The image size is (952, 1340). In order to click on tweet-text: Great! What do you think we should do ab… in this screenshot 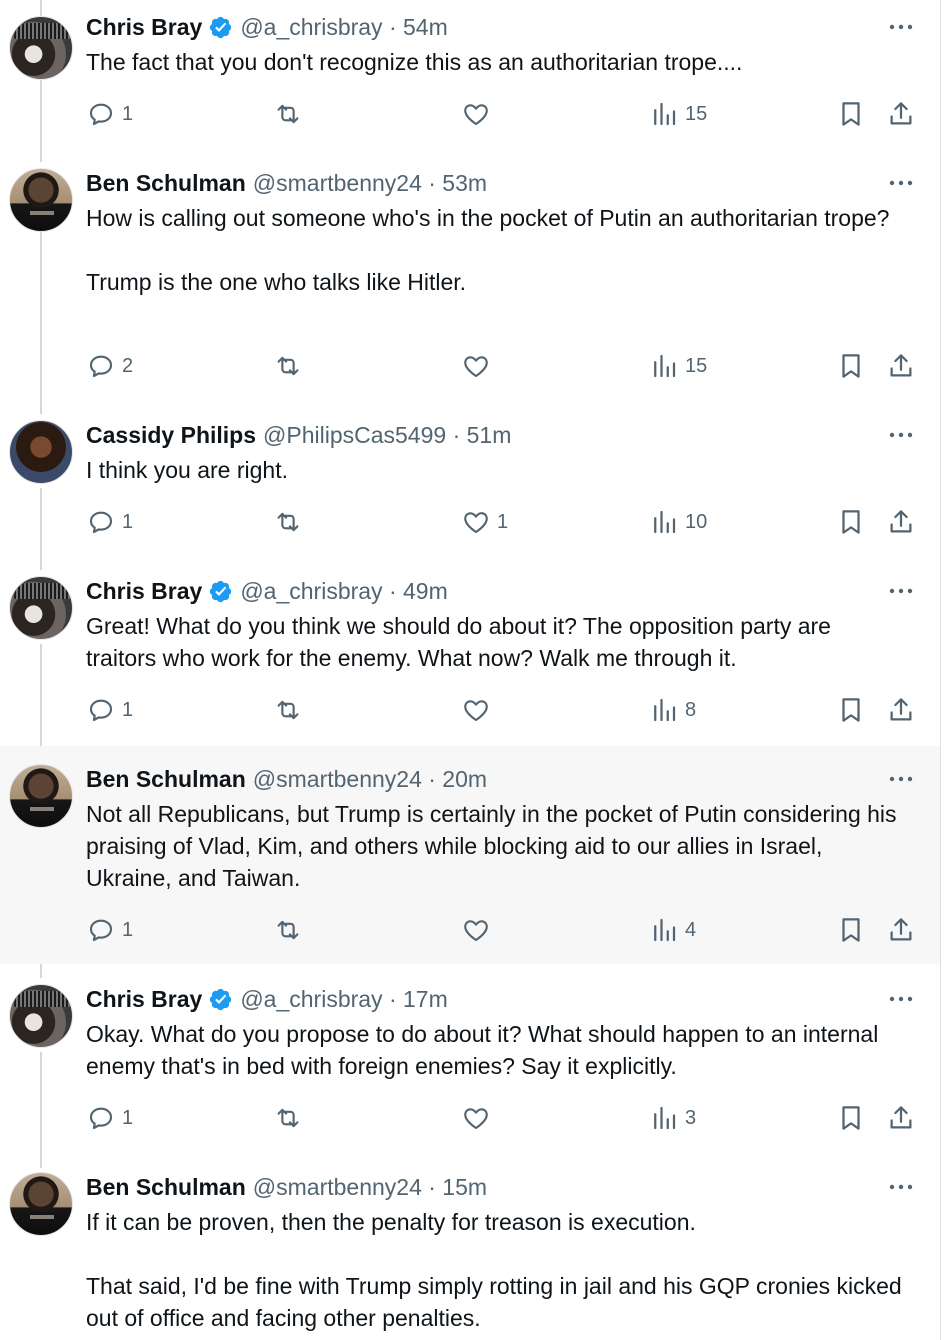, I will do `click(458, 642)`.